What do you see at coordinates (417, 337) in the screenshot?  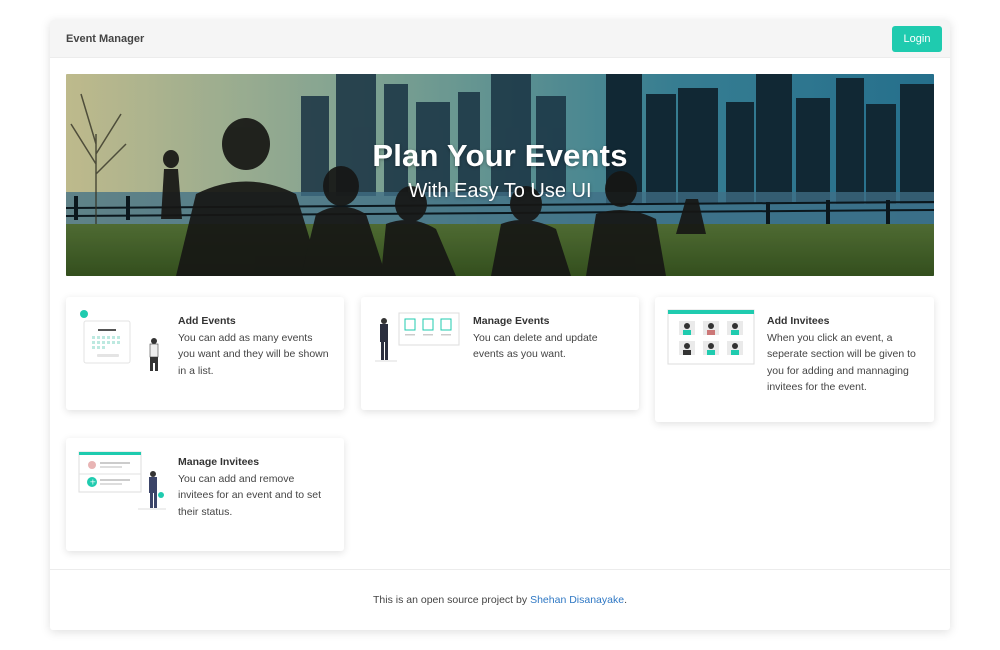 I see `board-illustration-icon` at bounding box center [417, 337].